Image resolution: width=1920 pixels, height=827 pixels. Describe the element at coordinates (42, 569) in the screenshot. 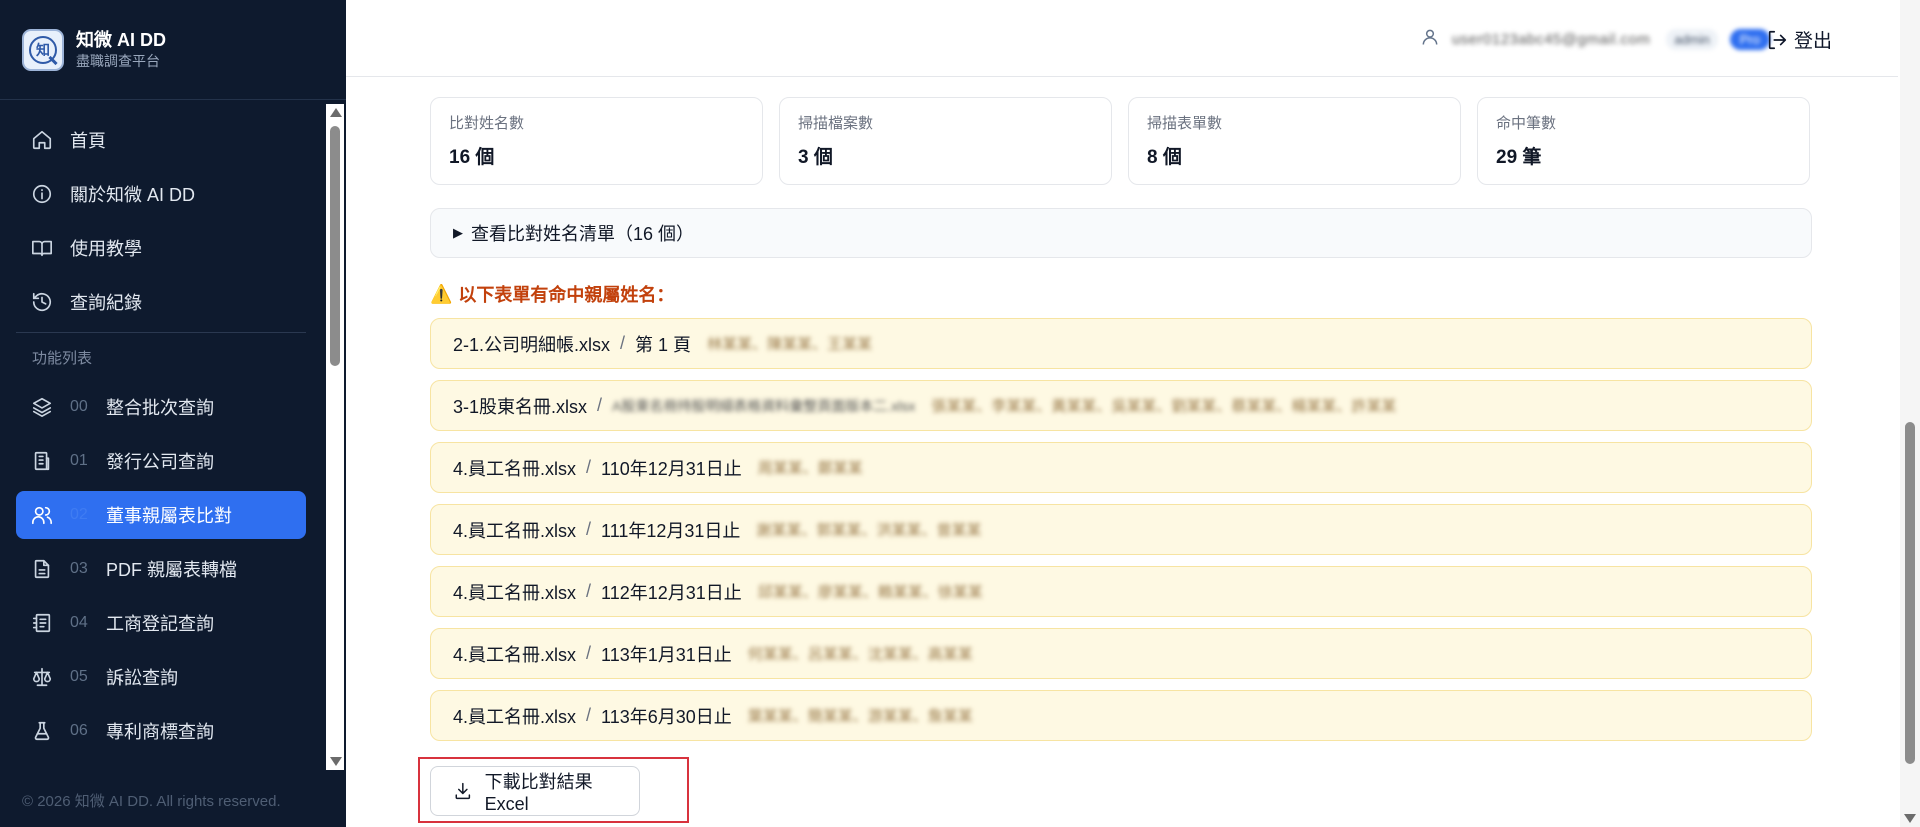

I see `file-text-icon` at that location.